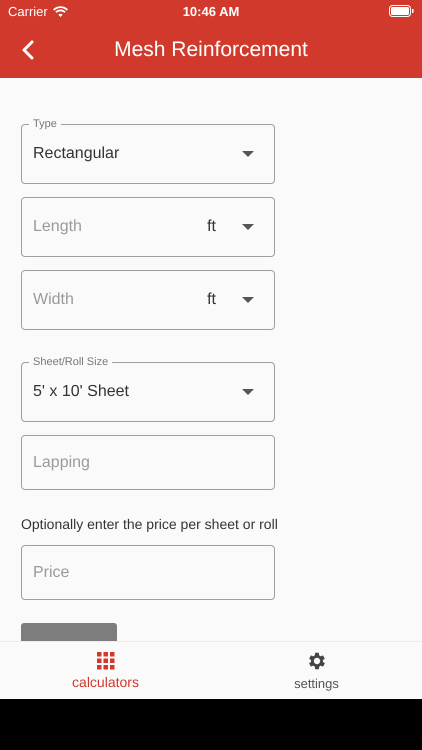 This screenshot has height=750, width=422. What do you see at coordinates (76, 154) in the screenshot?
I see `field-value: Rectangular` at bounding box center [76, 154].